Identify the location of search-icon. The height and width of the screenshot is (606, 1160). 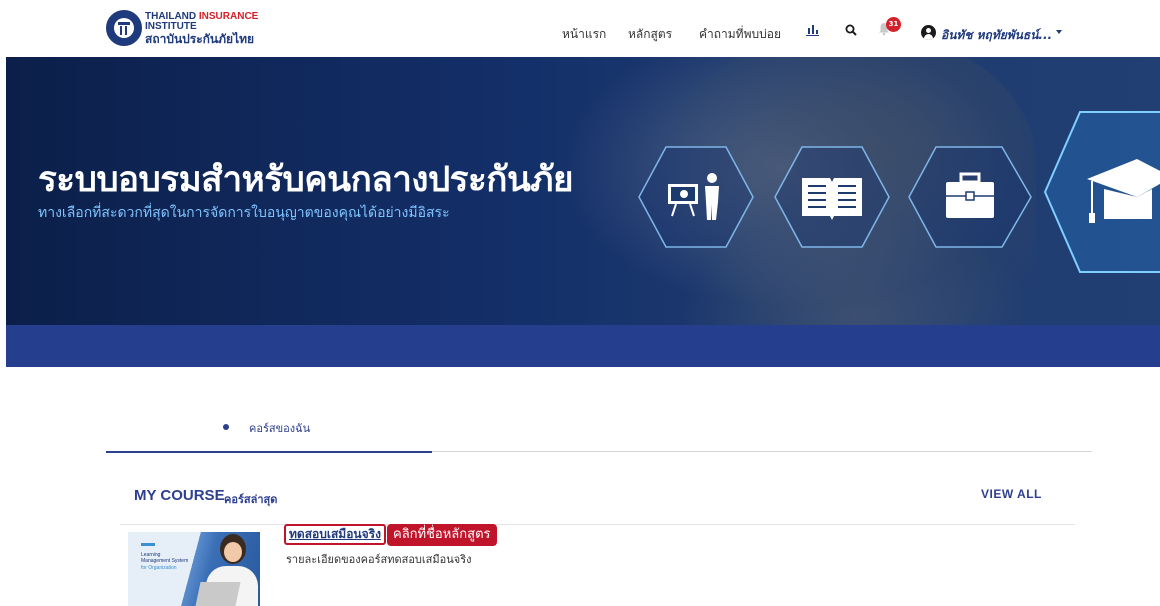
(851, 30).